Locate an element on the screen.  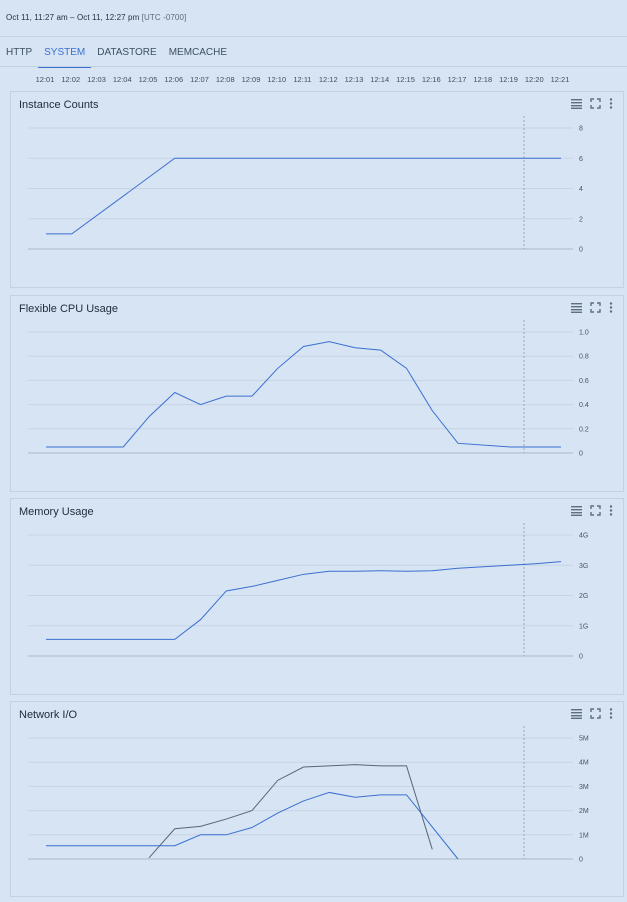
y-tick-label: 2 is located at coordinates (581, 219).